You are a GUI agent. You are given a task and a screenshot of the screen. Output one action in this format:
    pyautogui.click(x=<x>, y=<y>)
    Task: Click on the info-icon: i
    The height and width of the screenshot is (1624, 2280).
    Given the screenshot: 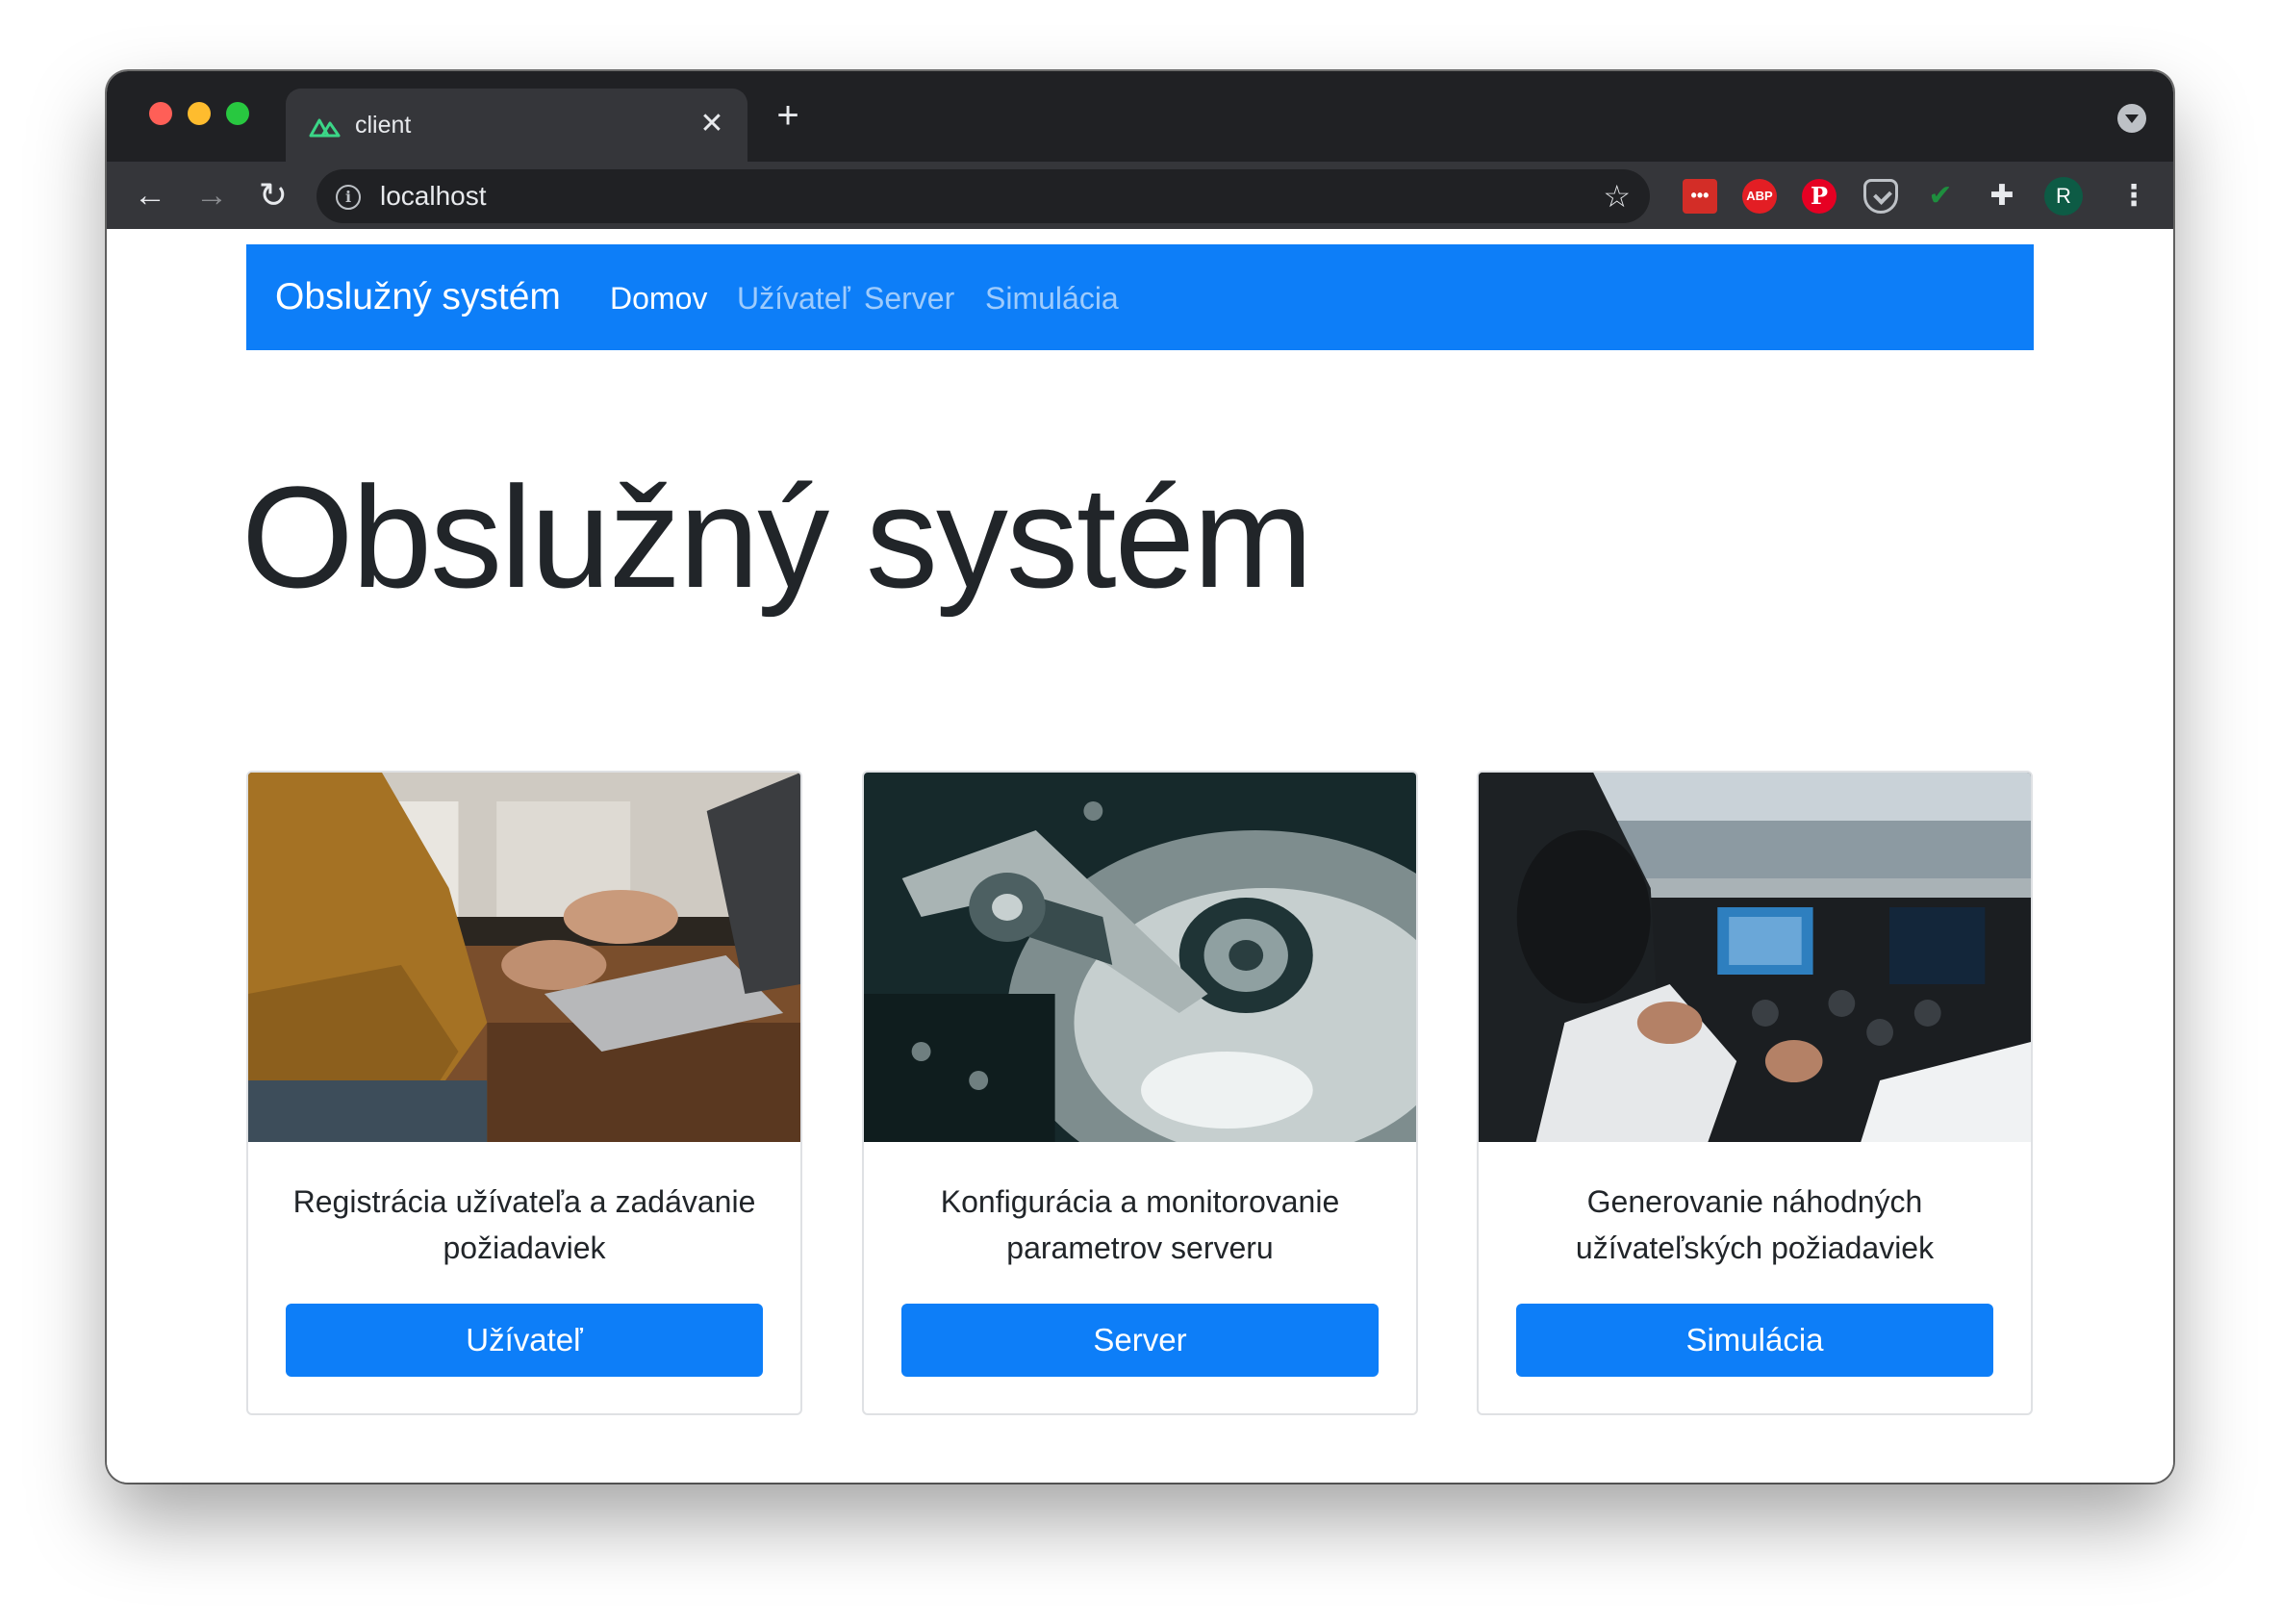 What is the action you would take?
    pyautogui.click(x=348, y=197)
    